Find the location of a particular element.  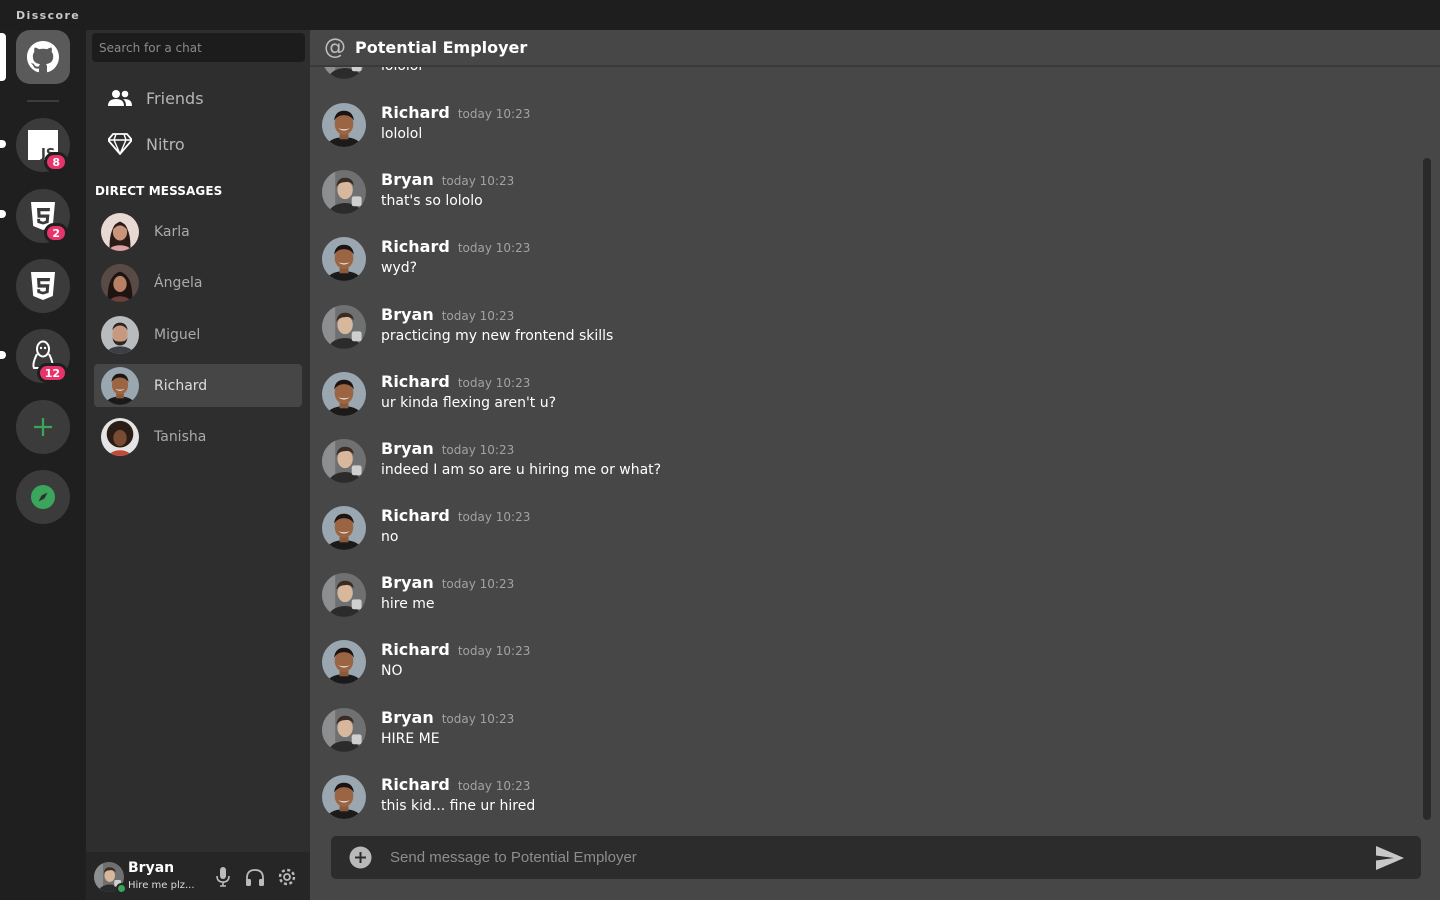

server-html5: 2 is located at coordinates (43, 216).